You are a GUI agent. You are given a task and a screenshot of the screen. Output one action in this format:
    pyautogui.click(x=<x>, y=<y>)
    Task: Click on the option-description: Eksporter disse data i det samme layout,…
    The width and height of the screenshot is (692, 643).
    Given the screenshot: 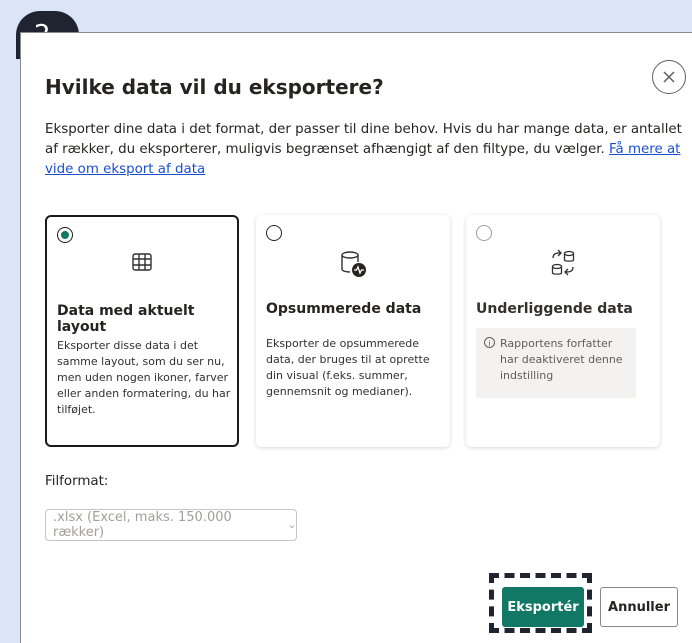 What is the action you would take?
    pyautogui.click(x=144, y=377)
    